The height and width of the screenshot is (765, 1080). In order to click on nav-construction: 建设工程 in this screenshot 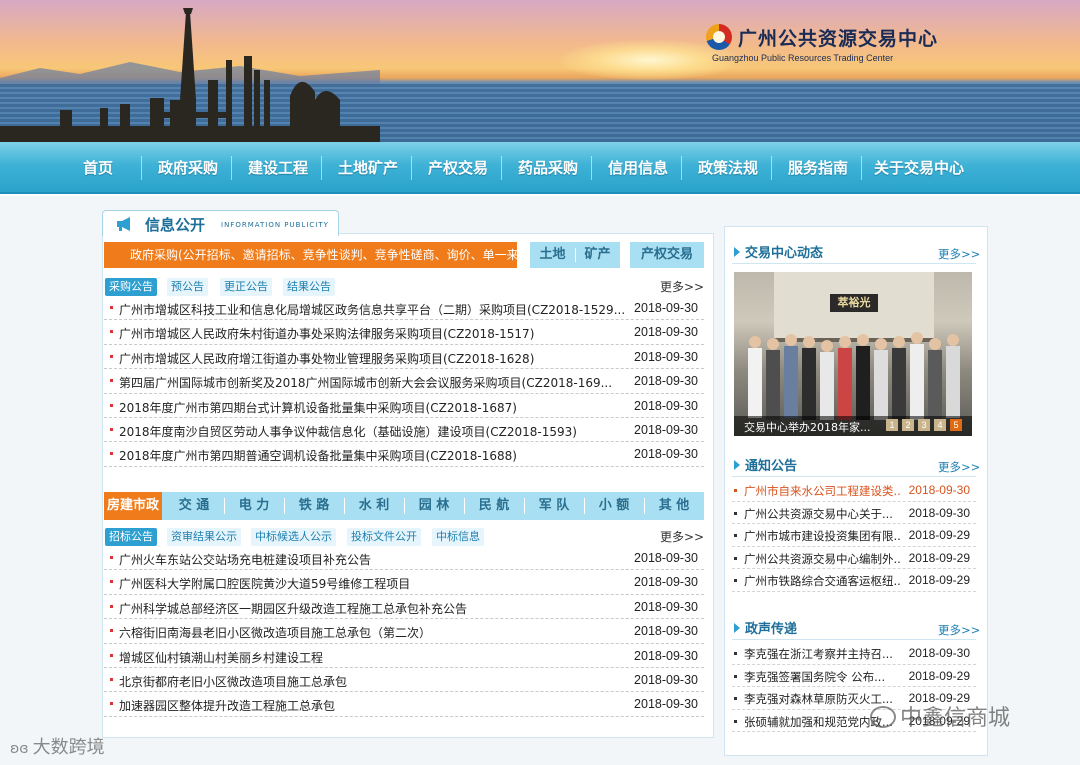, I will do `click(278, 168)`.